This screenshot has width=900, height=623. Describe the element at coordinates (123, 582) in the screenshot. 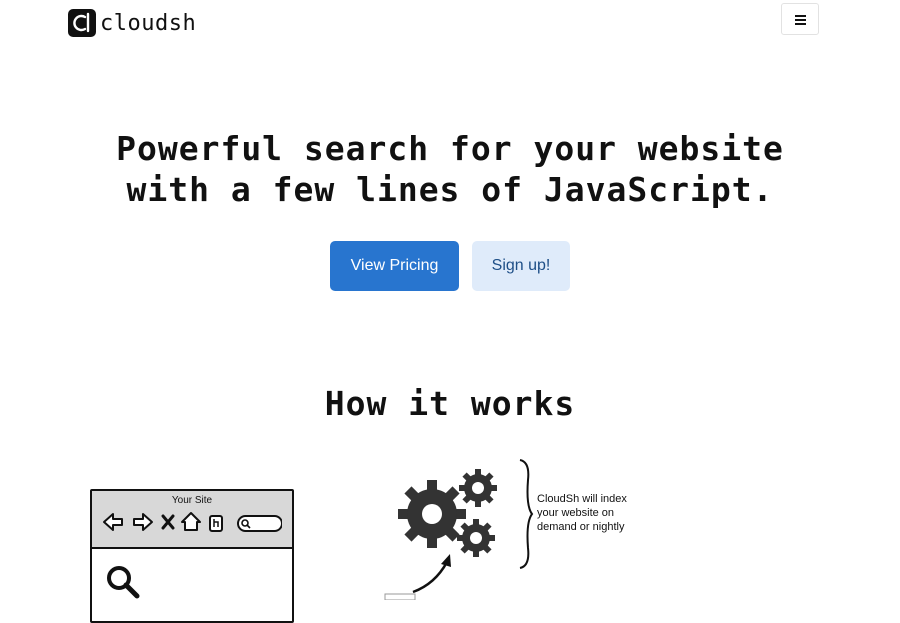

I see `magnifier-icon` at that location.